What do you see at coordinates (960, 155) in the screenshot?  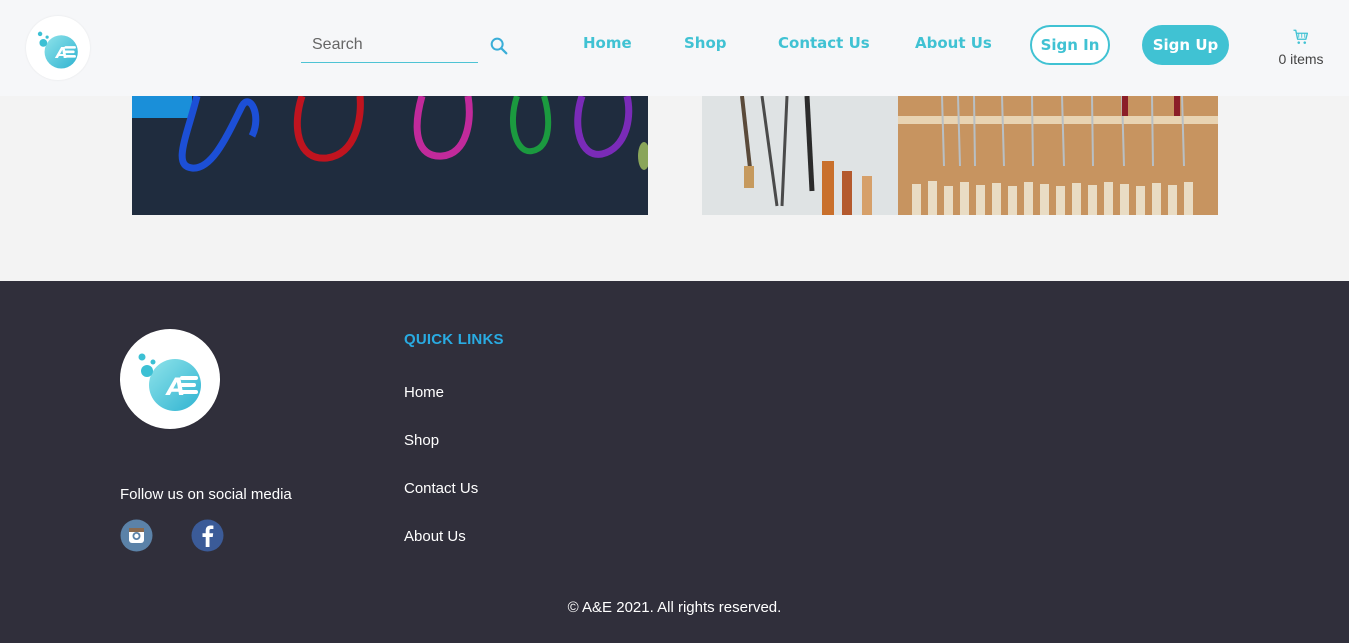 I see `tools-image` at bounding box center [960, 155].